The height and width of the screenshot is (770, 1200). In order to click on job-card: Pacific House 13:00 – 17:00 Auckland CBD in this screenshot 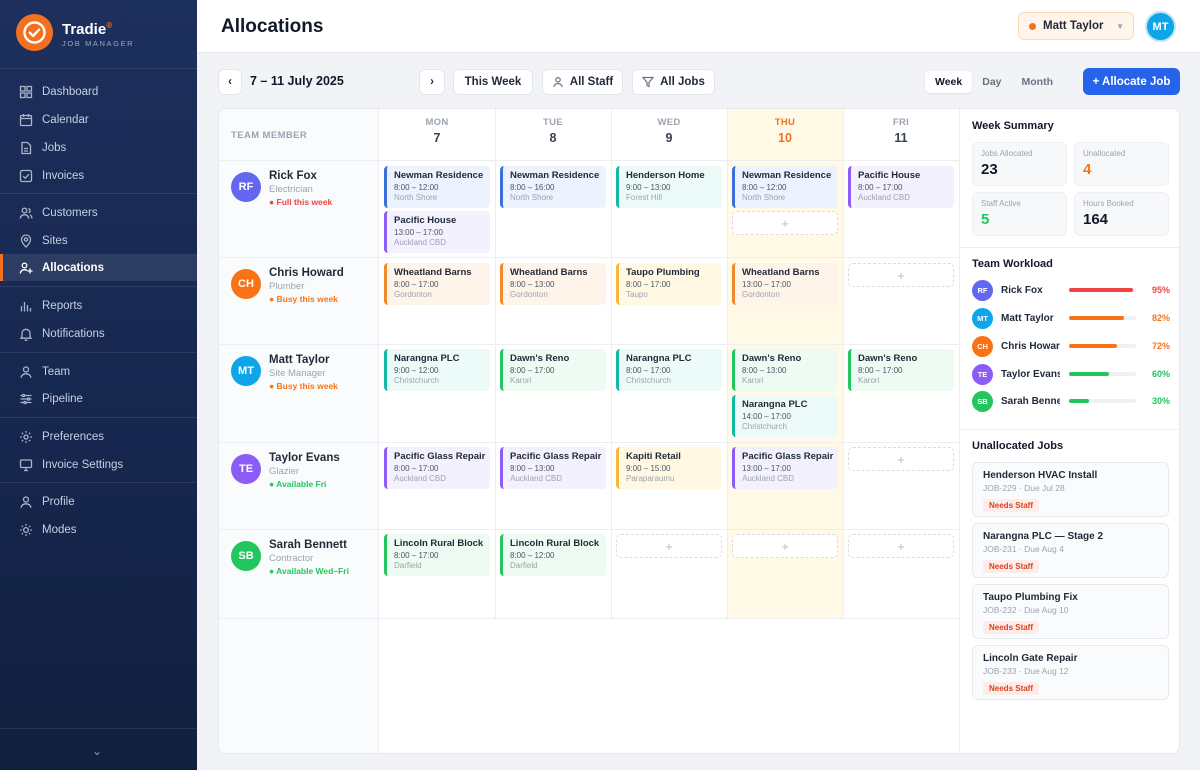, I will do `click(437, 232)`.